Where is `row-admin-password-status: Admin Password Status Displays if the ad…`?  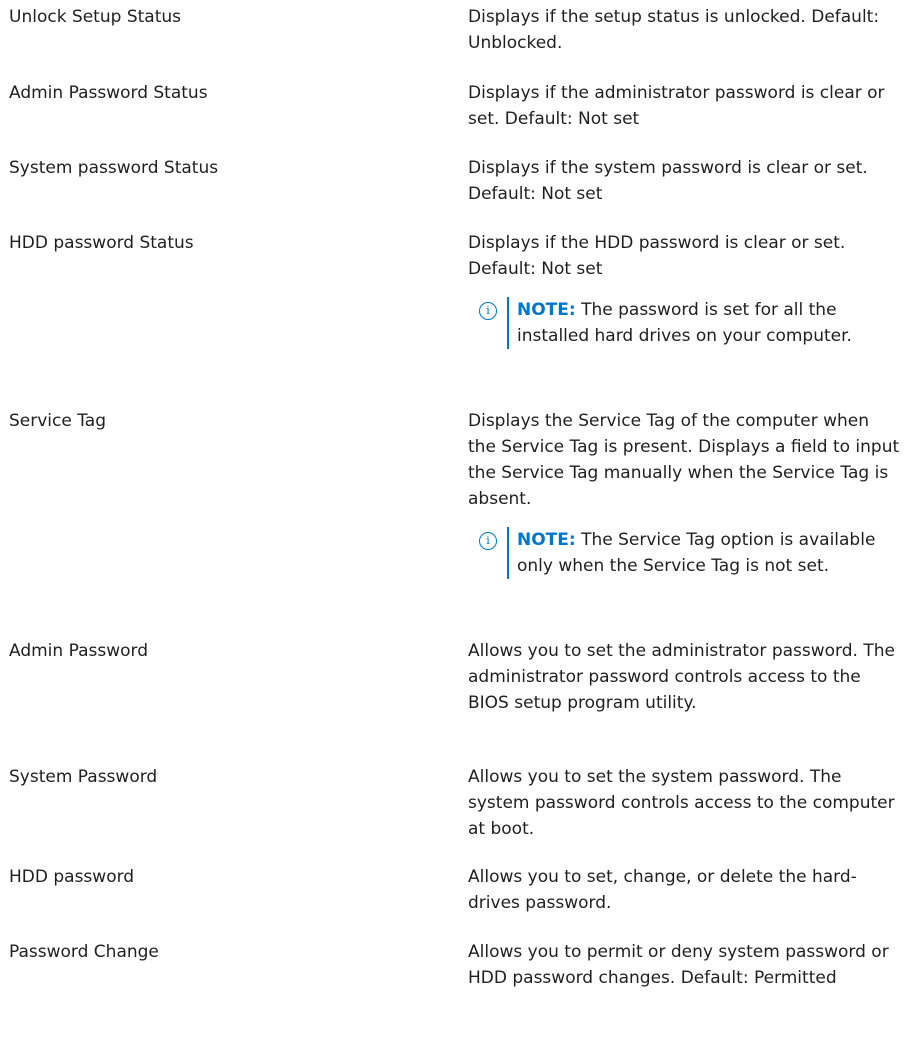
row-admin-password-status: Admin Password Status Displays if the ad… is located at coordinates (451, 106).